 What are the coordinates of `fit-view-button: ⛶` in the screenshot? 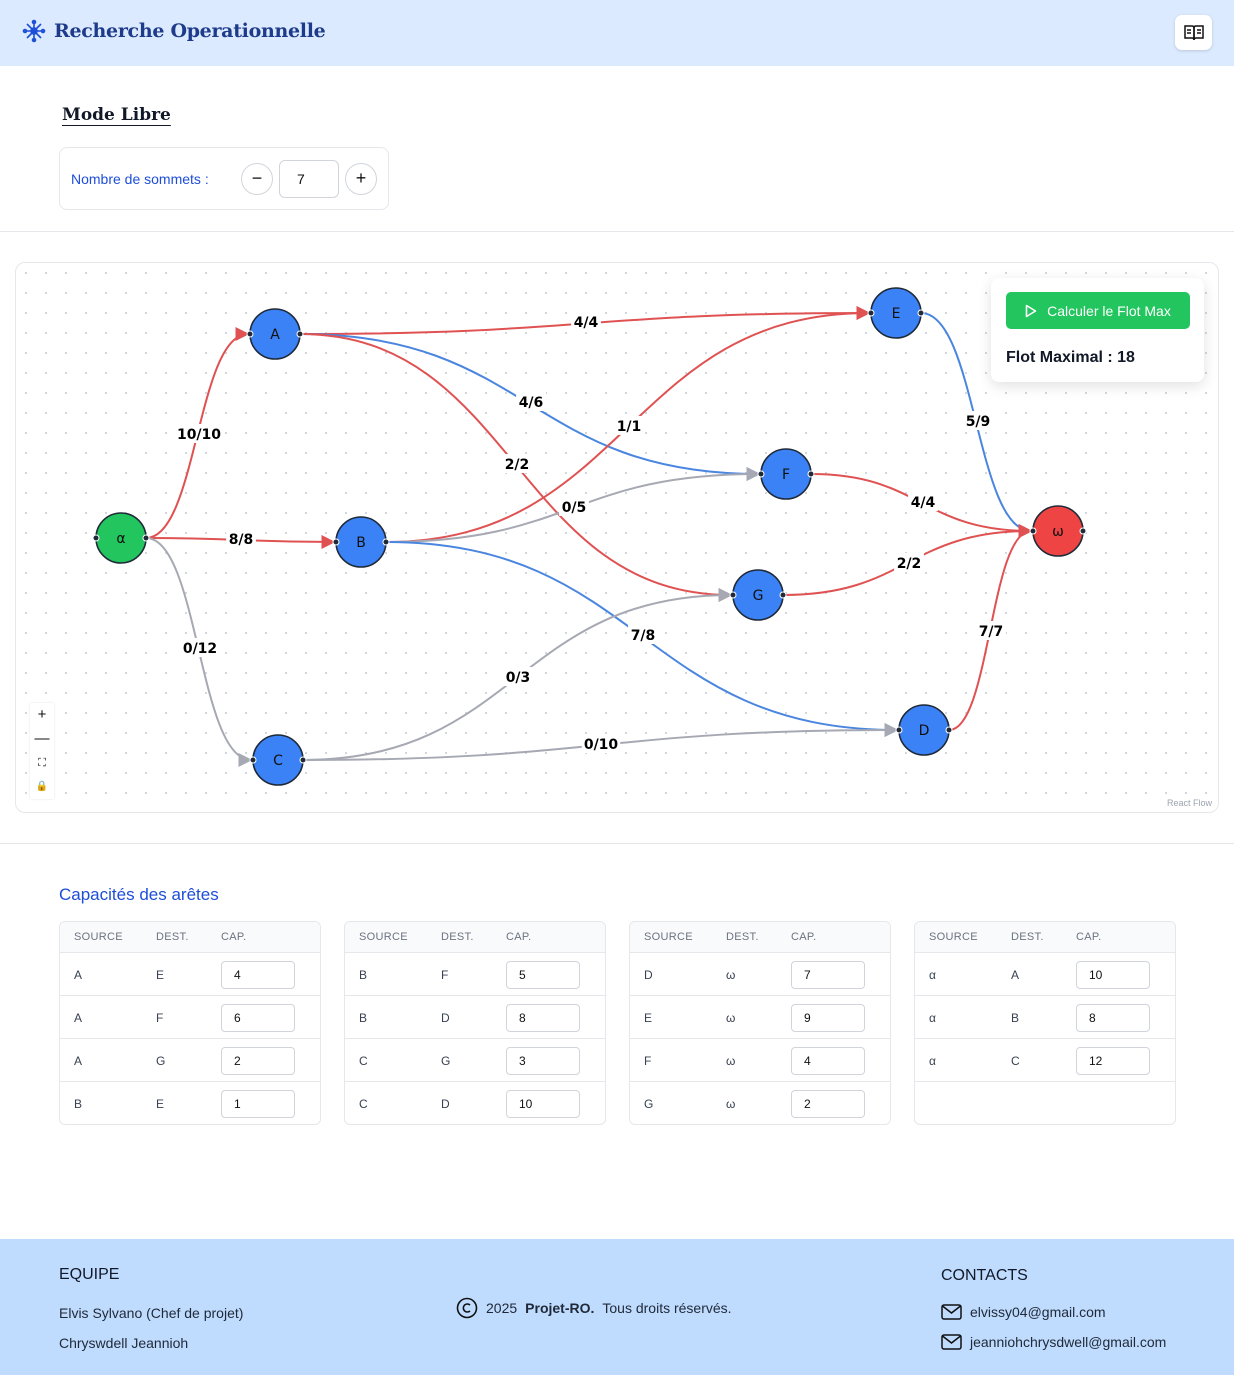 It's located at (42, 763).